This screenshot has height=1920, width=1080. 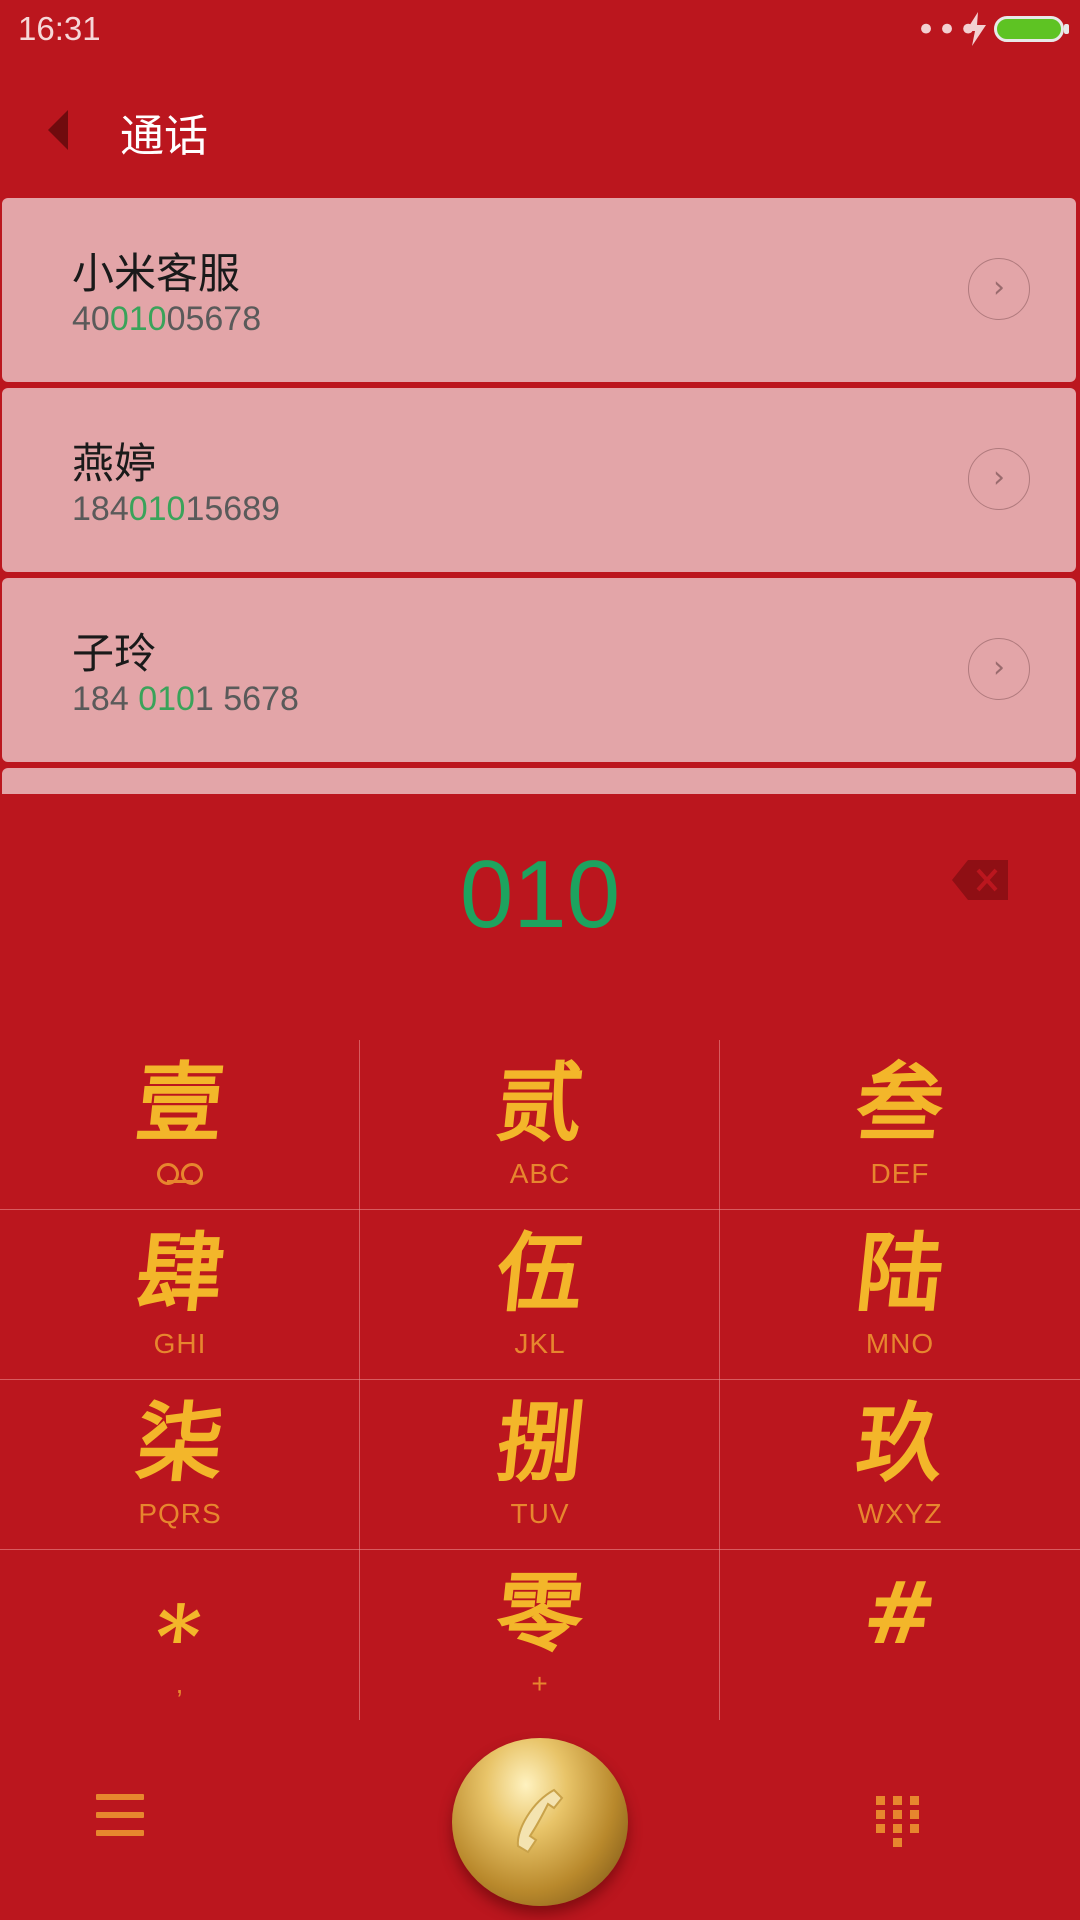 I want to click on battery-icon, so click(x=1029, y=29).